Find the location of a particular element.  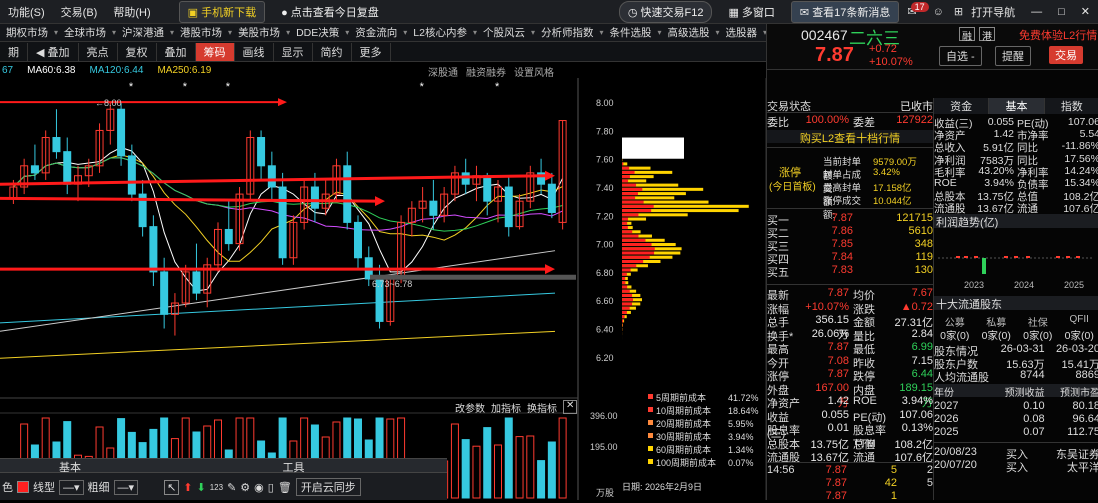

nav-item: 沪深港通 is located at coordinates (143, 32).